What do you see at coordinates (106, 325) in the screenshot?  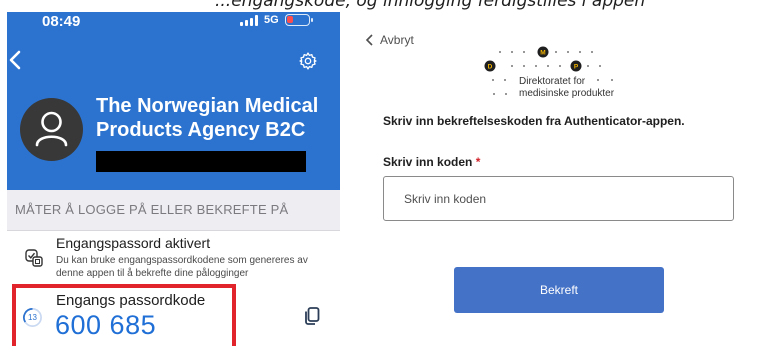 I see `one-time-code: 600 685` at bounding box center [106, 325].